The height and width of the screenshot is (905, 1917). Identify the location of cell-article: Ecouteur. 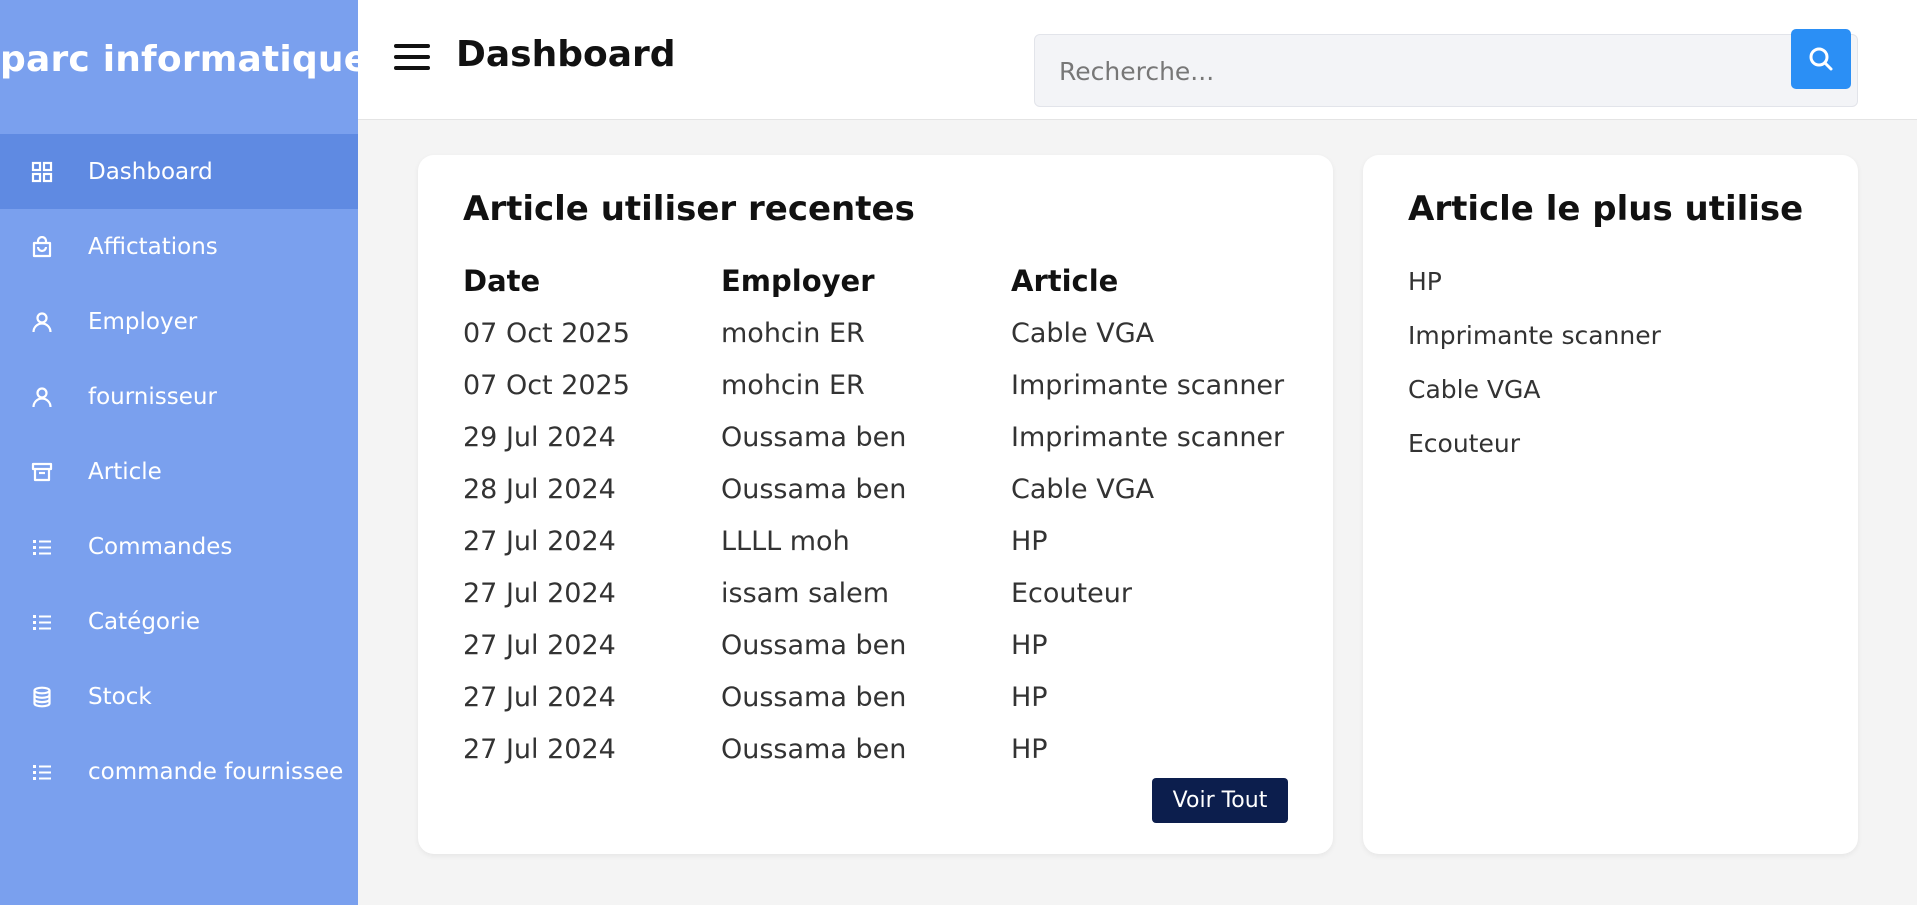
(1071, 593).